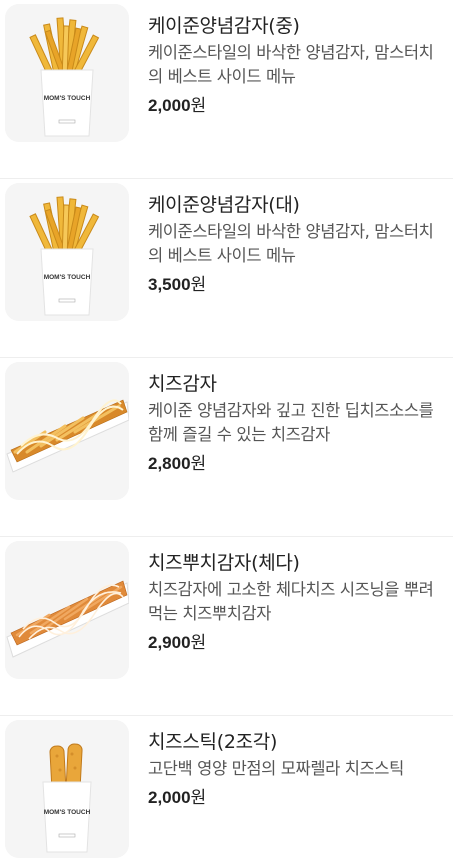  I want to click on menu-item-name: 케이준양념감자(중), so click(297, 26).